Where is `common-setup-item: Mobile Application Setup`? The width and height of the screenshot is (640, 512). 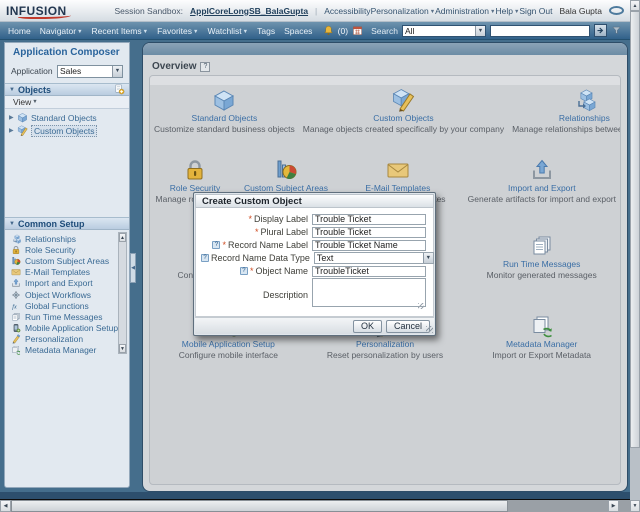
common-setup-item: Mobile Application Setup is located at coordinates (70, 328).